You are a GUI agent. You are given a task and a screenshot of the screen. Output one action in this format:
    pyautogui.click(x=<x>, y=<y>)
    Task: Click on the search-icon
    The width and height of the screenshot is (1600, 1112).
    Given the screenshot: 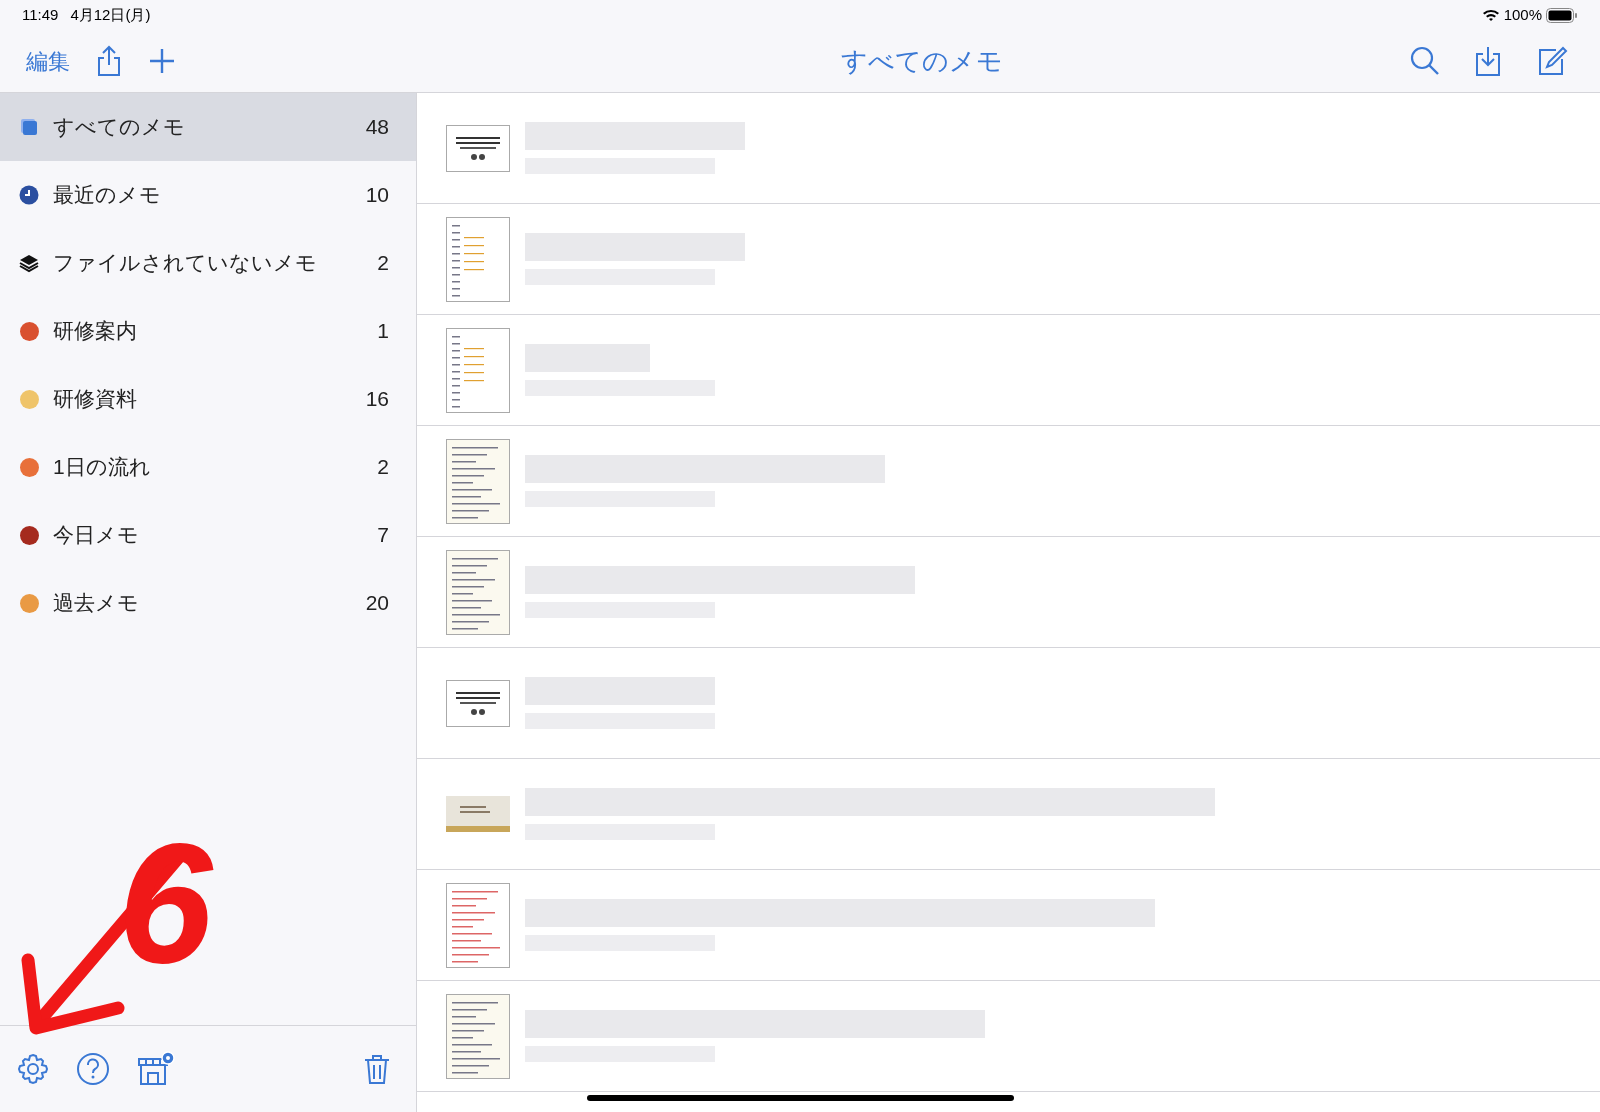 What is the action you would take?
    pyautogui.click(x=1425, y=61)
    